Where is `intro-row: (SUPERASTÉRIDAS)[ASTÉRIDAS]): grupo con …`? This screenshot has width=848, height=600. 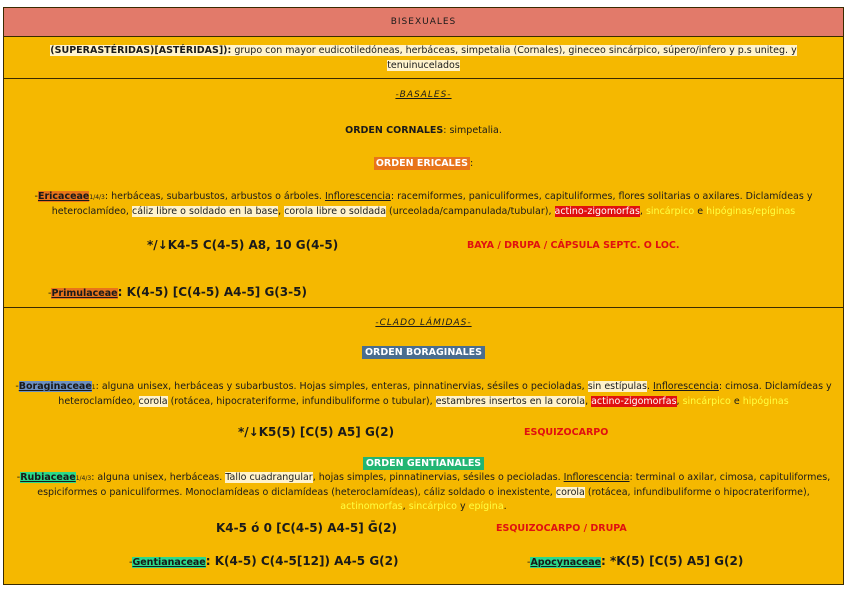
intro-row: (SUPERASTÉRIDAS)[ASTÉRIDAS]): grupo con … is located at coordinates (423, 58).